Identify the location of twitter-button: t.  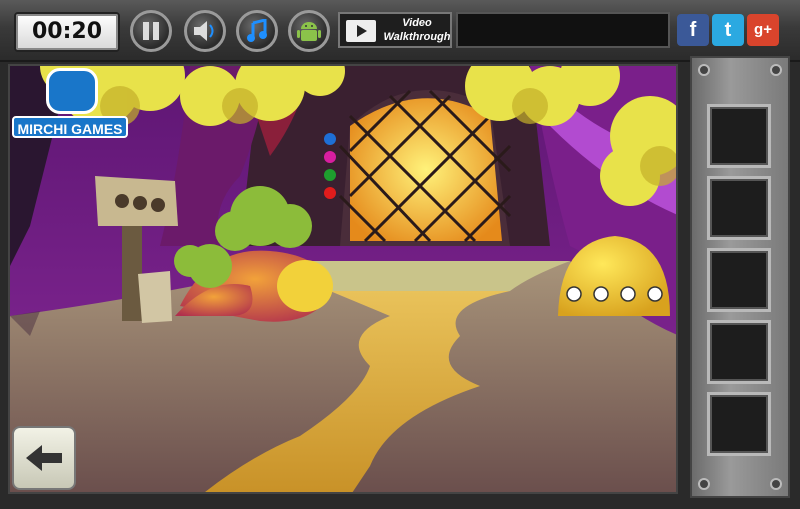
(728, 30).